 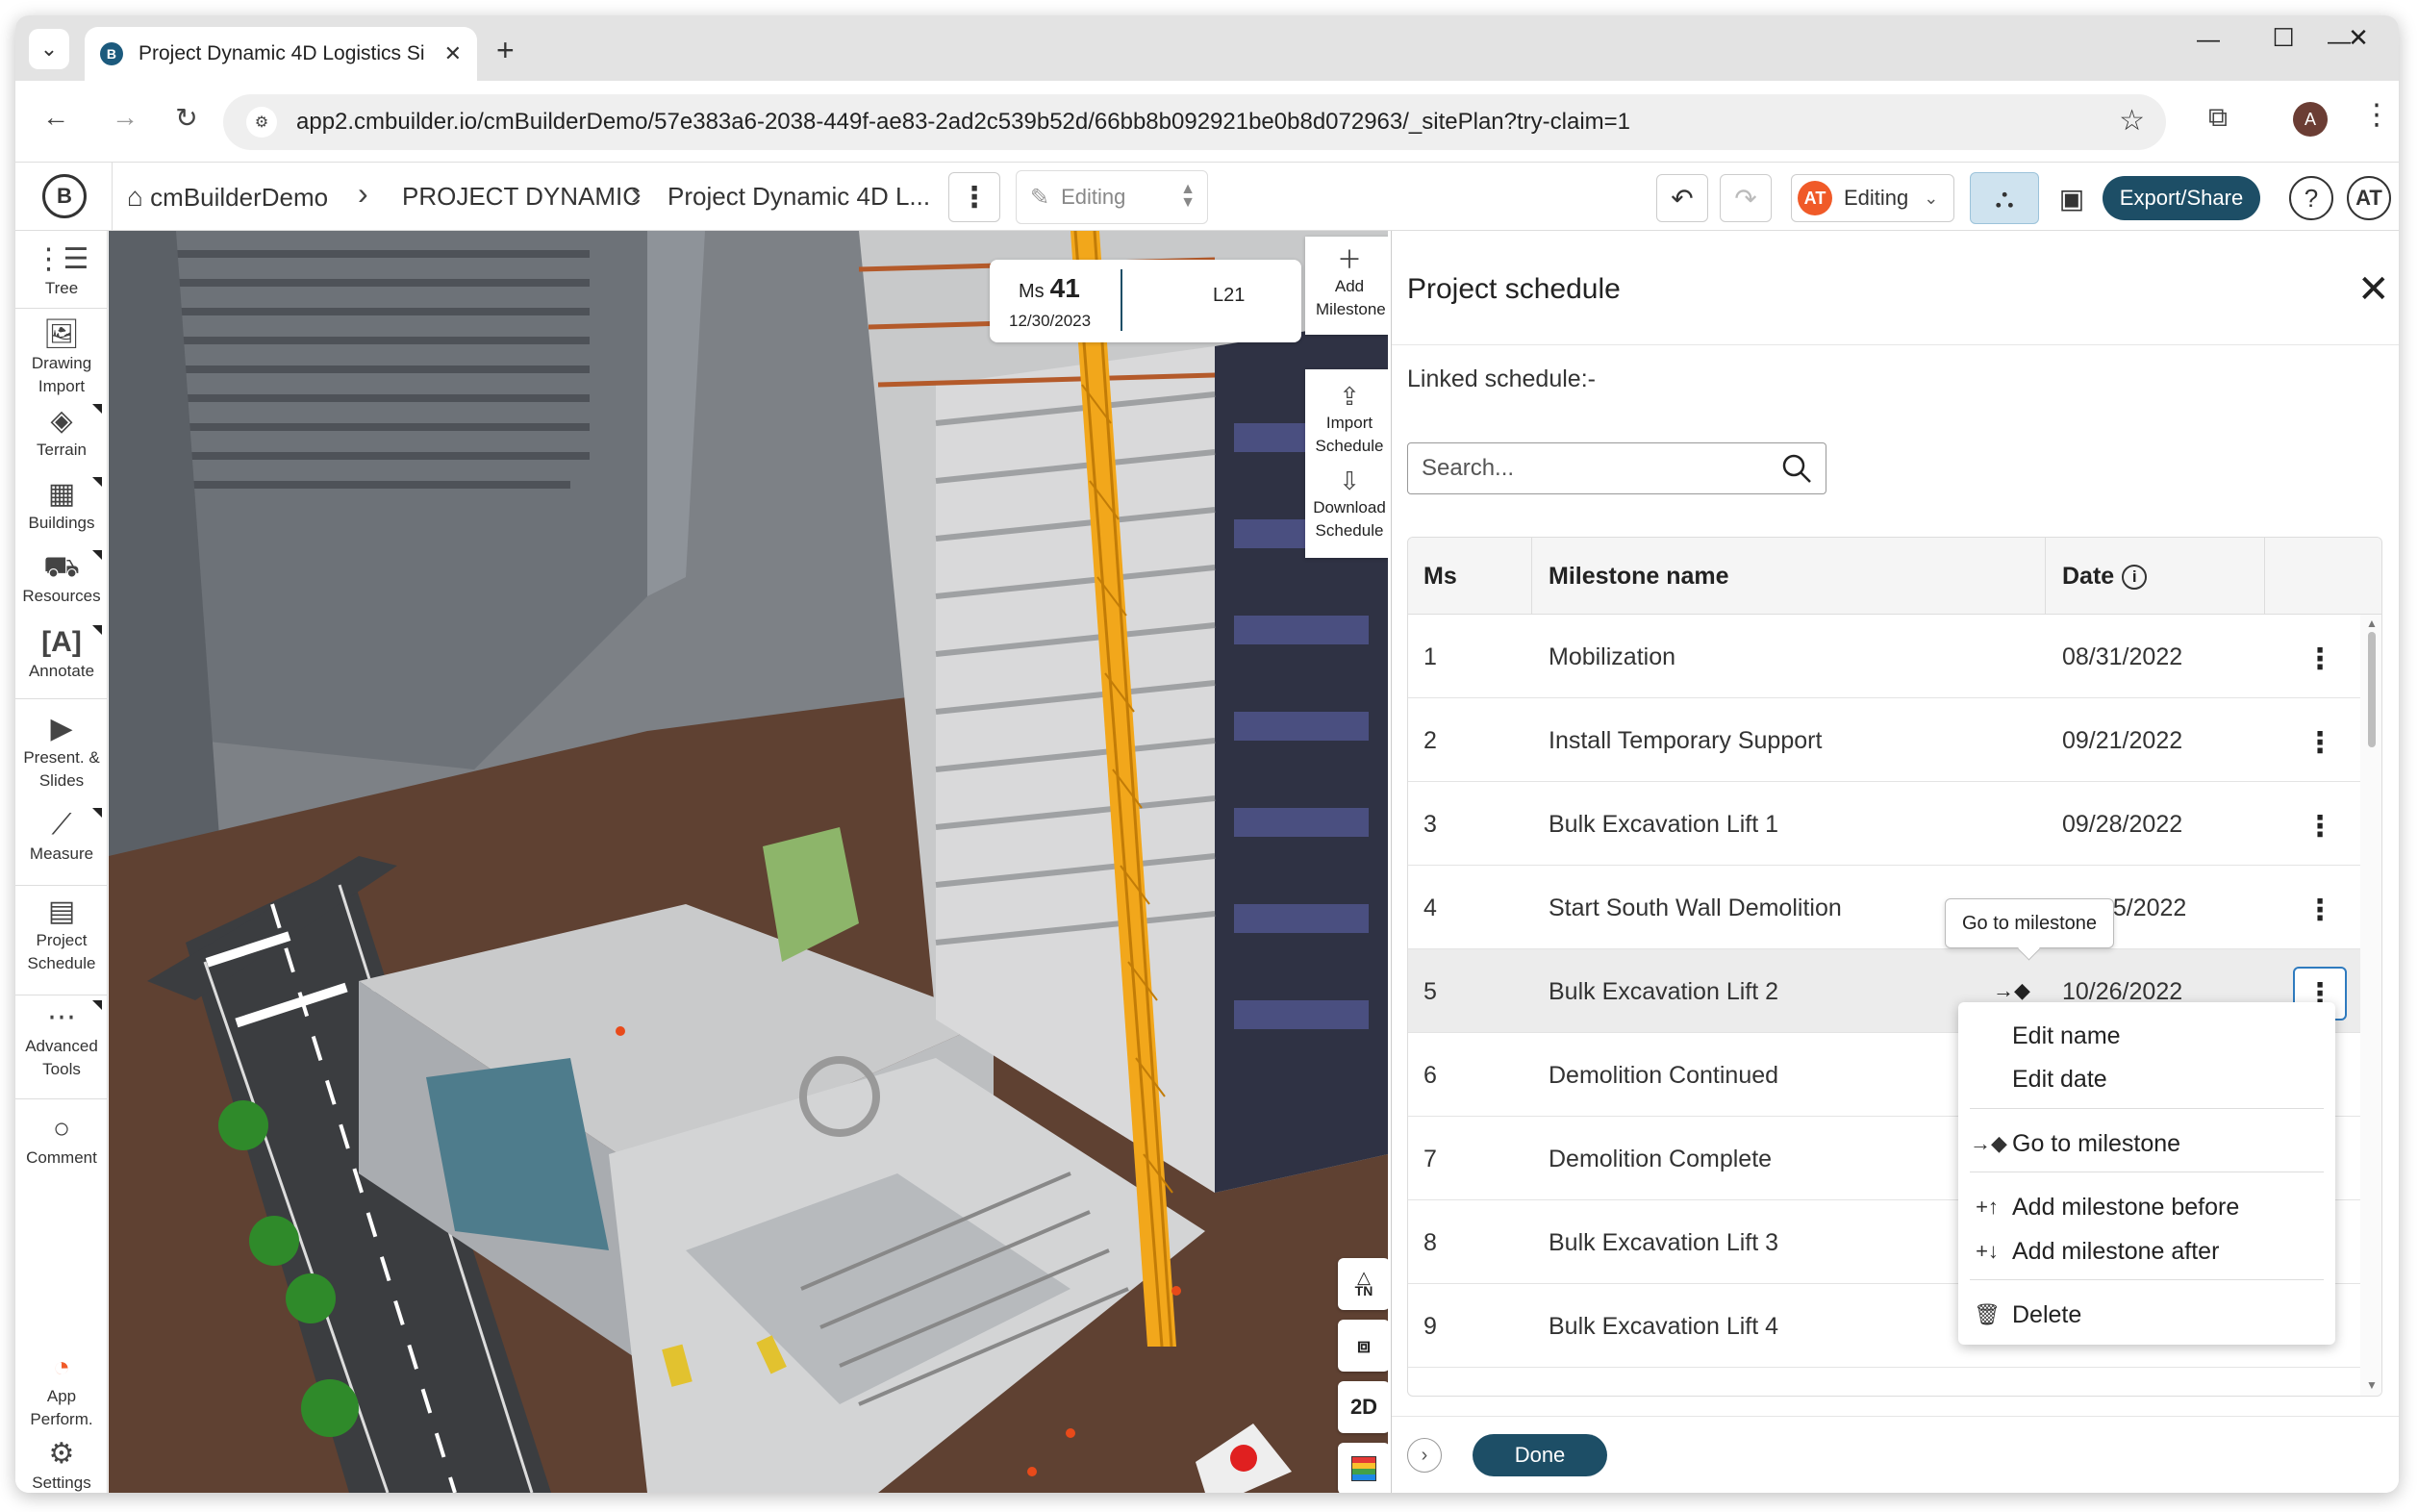 I want to click on profile-avatar: A, so click(x=2310, y=120).